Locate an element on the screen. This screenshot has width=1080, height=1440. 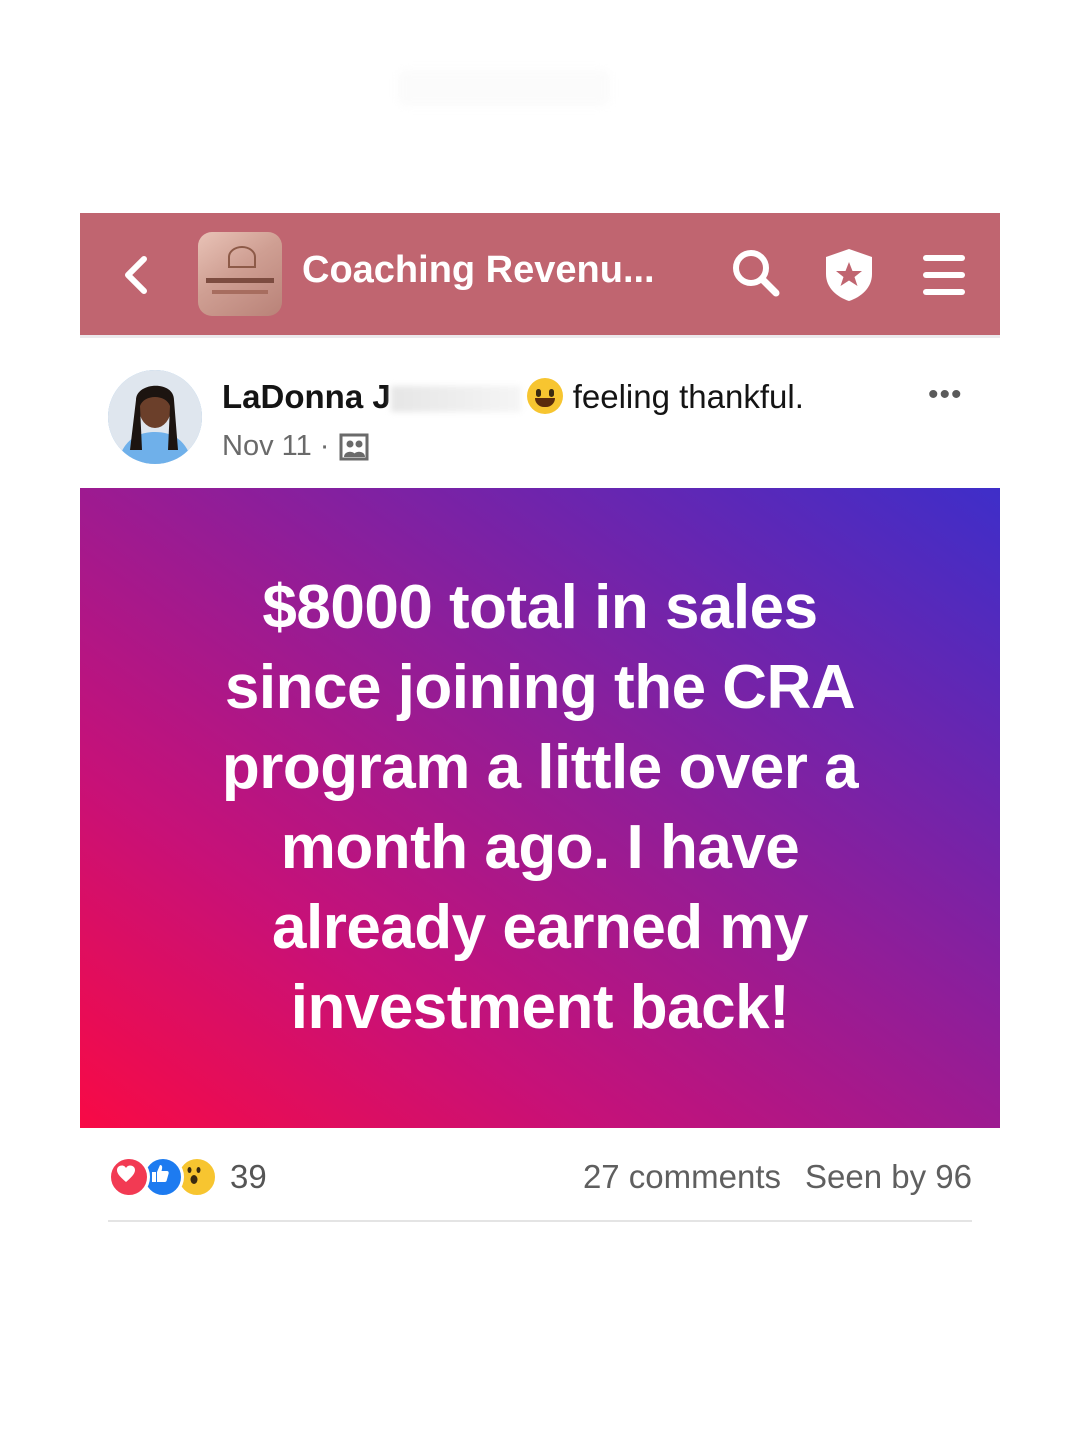
more-options-icon: ••• is located at coordinates (945, 395).